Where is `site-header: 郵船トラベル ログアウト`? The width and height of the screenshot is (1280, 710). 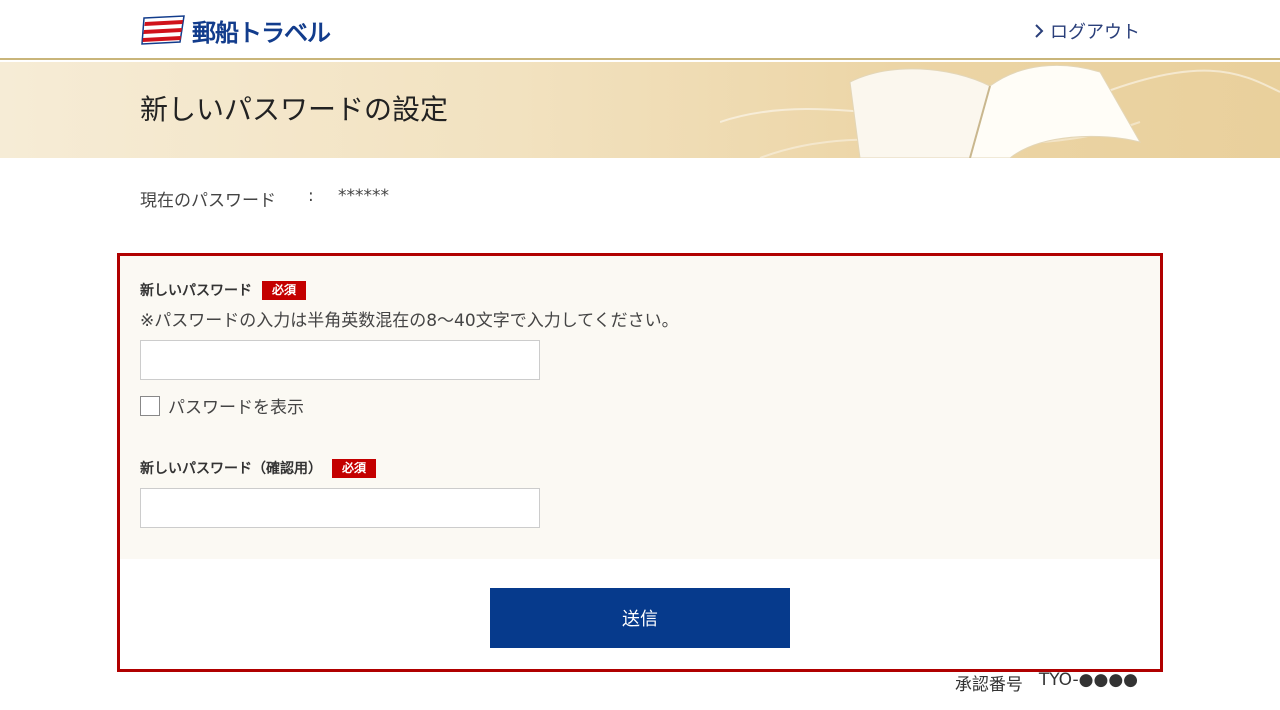 site-header: 郵船トラベル ログアウト is located at coordinates (640, 30).